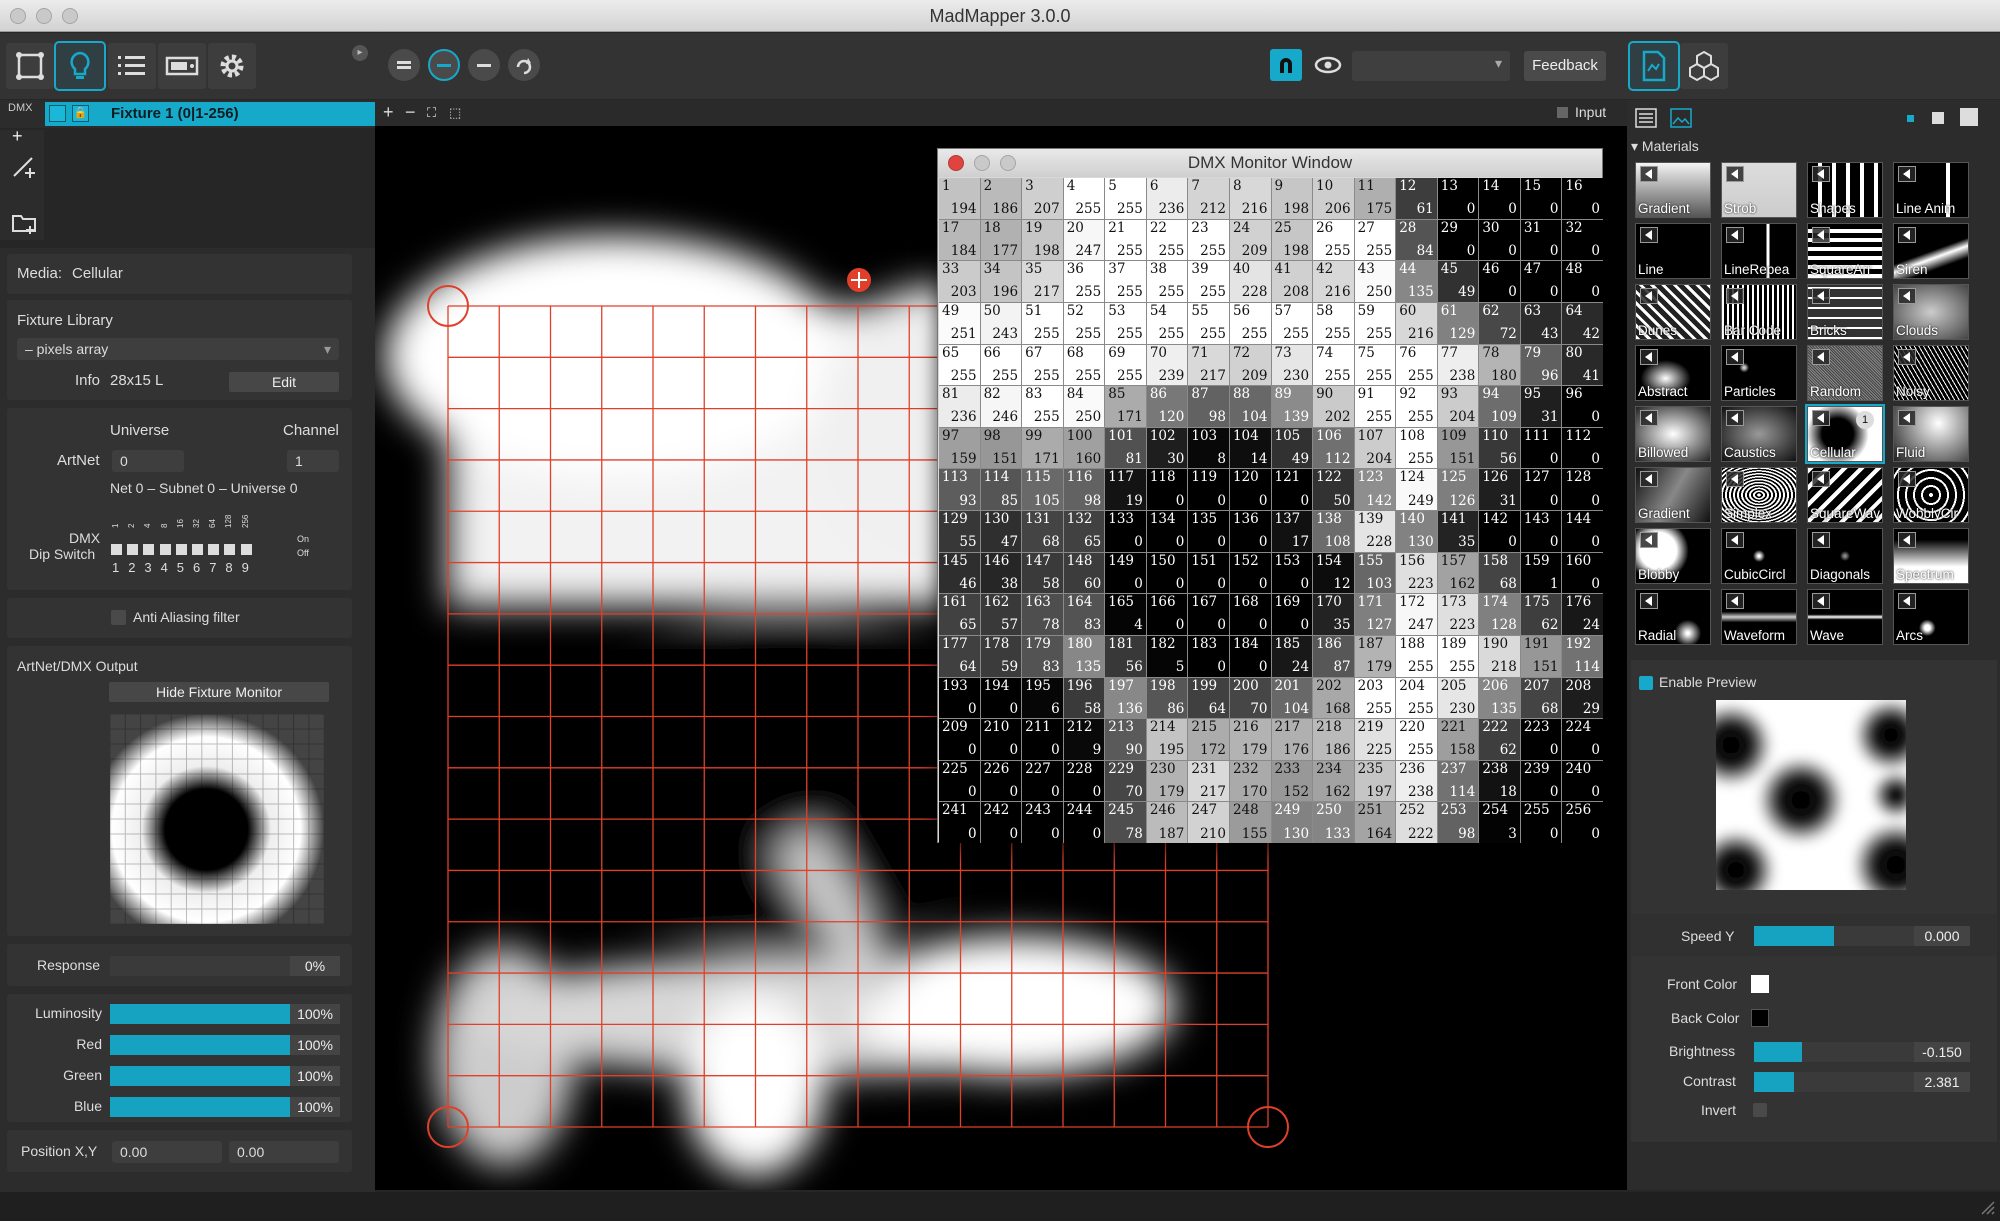  Describe the element at coordinates (484, 65) in the screenshot. I see `flatten-button` at that location.